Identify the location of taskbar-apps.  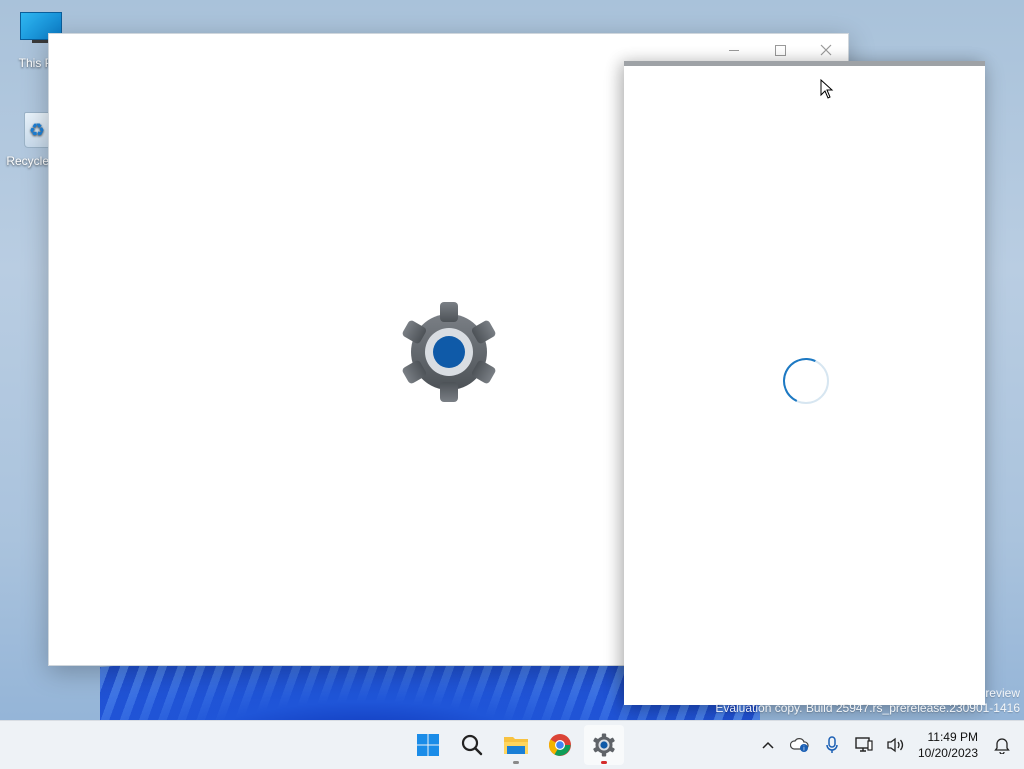
(516, 745).